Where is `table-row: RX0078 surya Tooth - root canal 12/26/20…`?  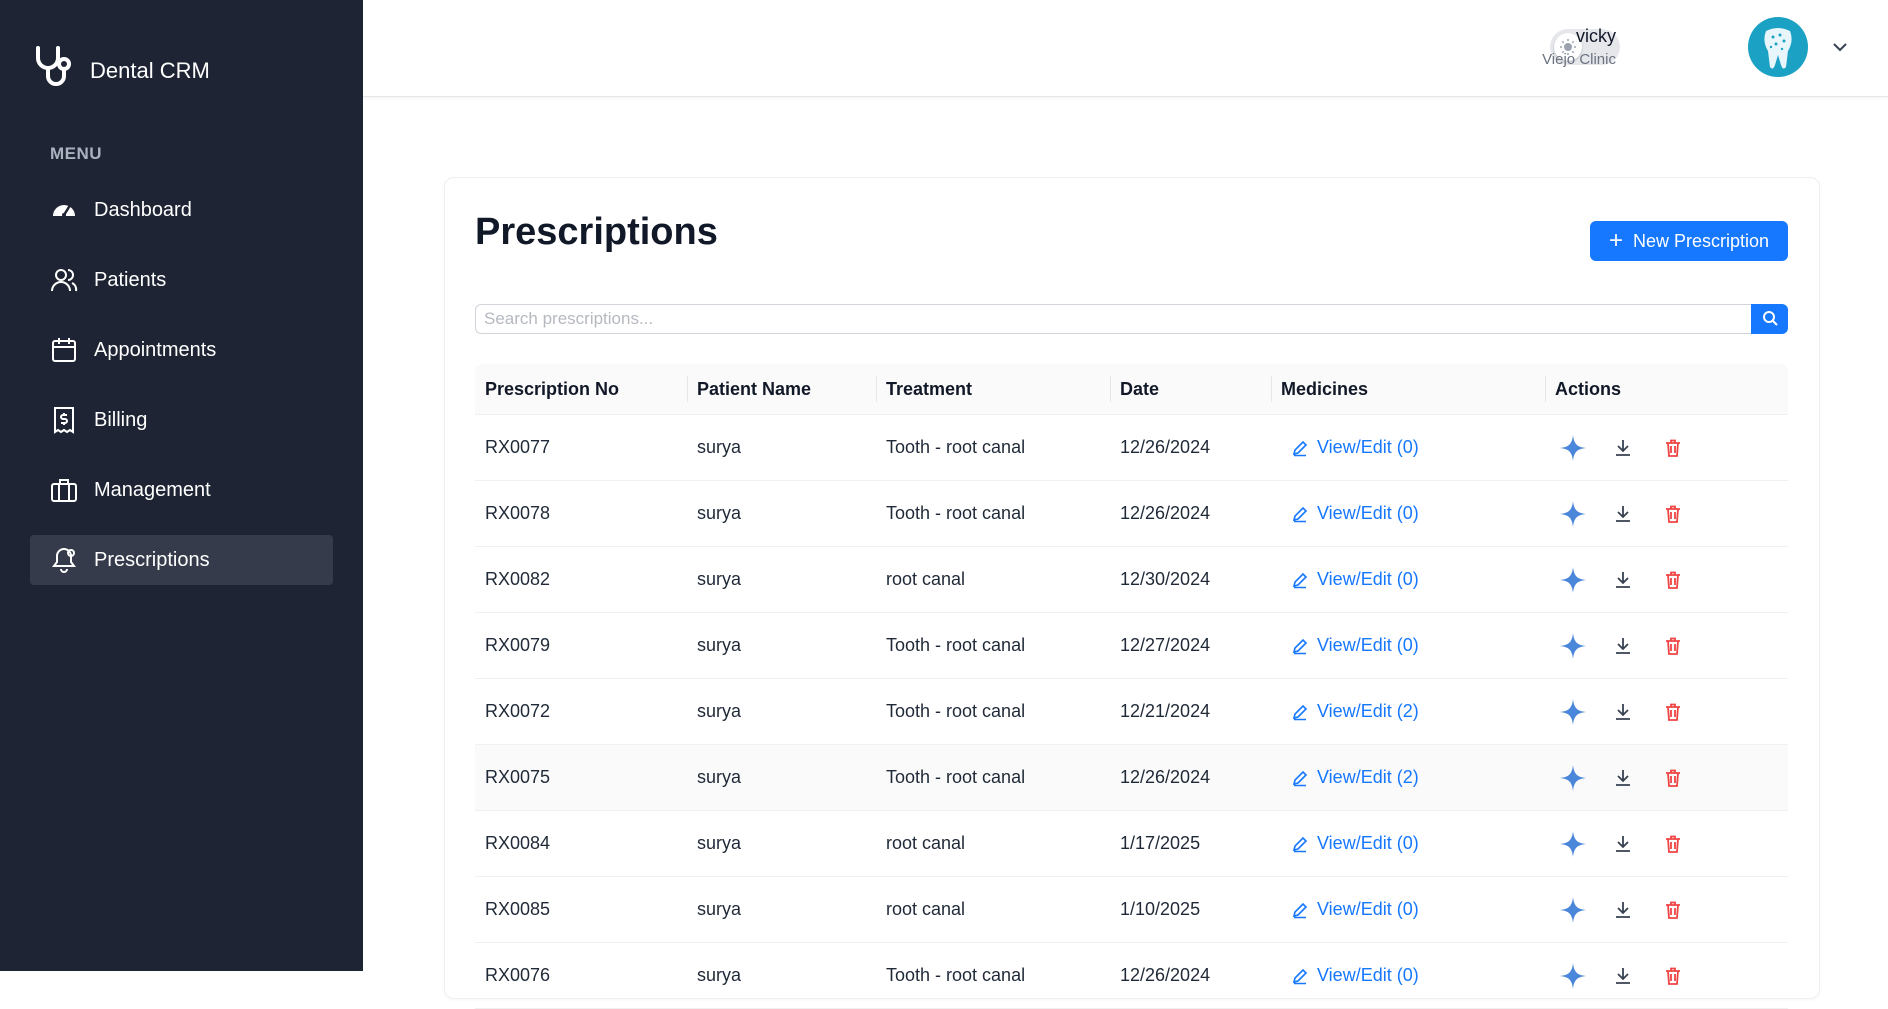
table-row: RX0078 surya Tooth - root canal 12/26/20… is located at coordinates (1131, 514).